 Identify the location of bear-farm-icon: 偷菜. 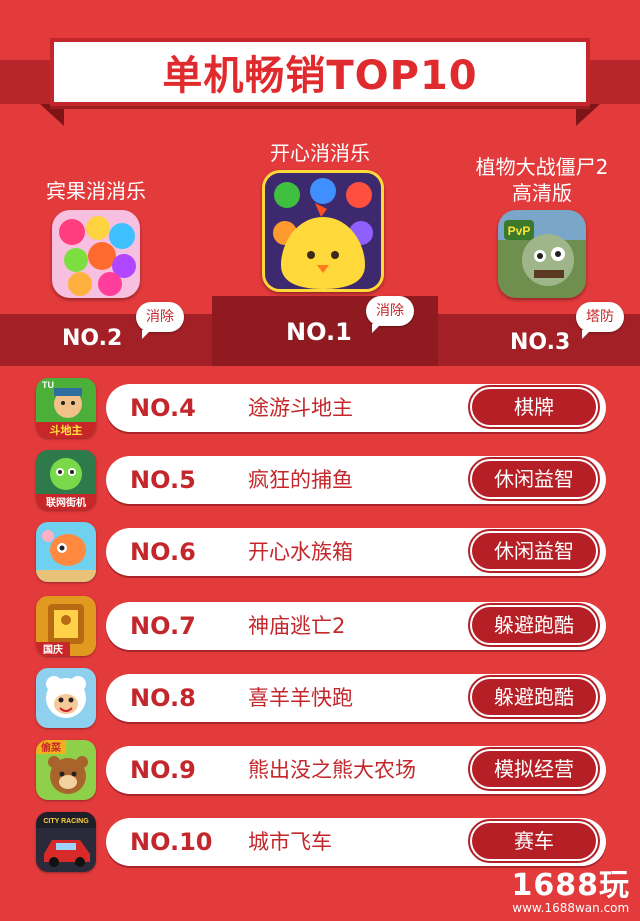
(66, 770).